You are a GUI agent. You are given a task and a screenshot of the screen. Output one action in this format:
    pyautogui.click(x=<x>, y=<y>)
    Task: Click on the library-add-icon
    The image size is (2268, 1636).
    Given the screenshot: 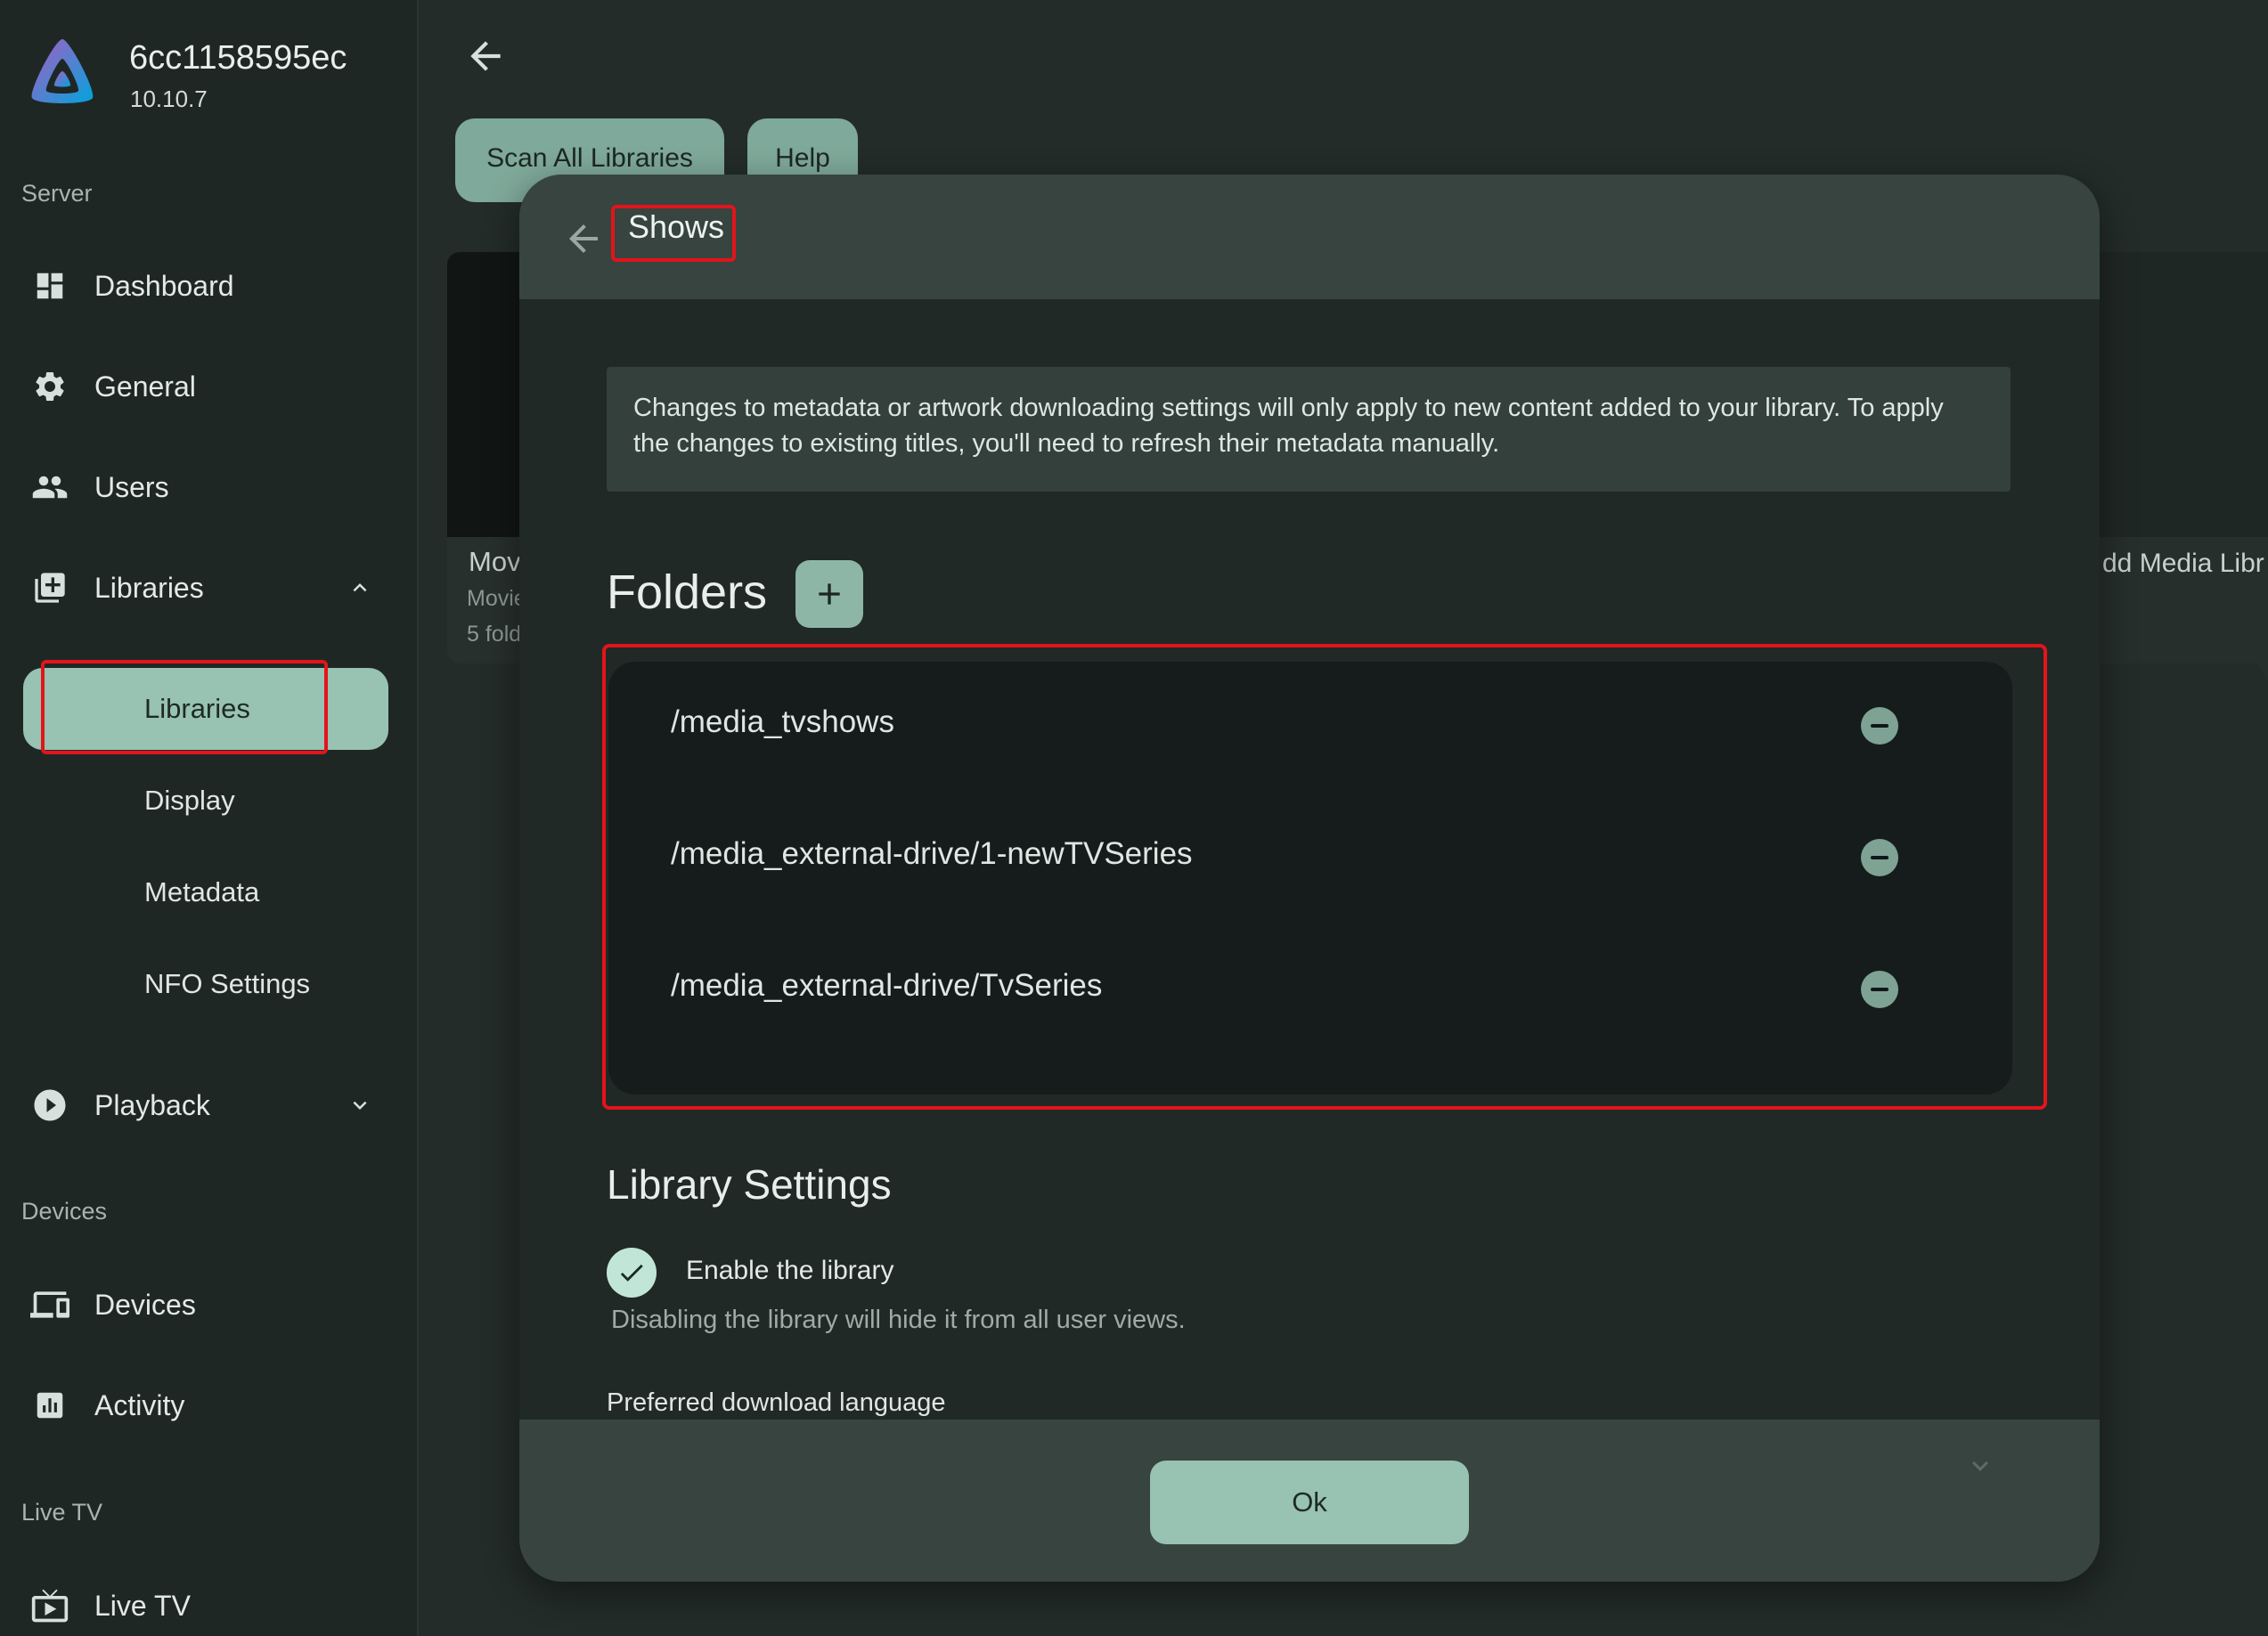 What is the action you would take?
    pyautogui.click(x=49, y=587)
    